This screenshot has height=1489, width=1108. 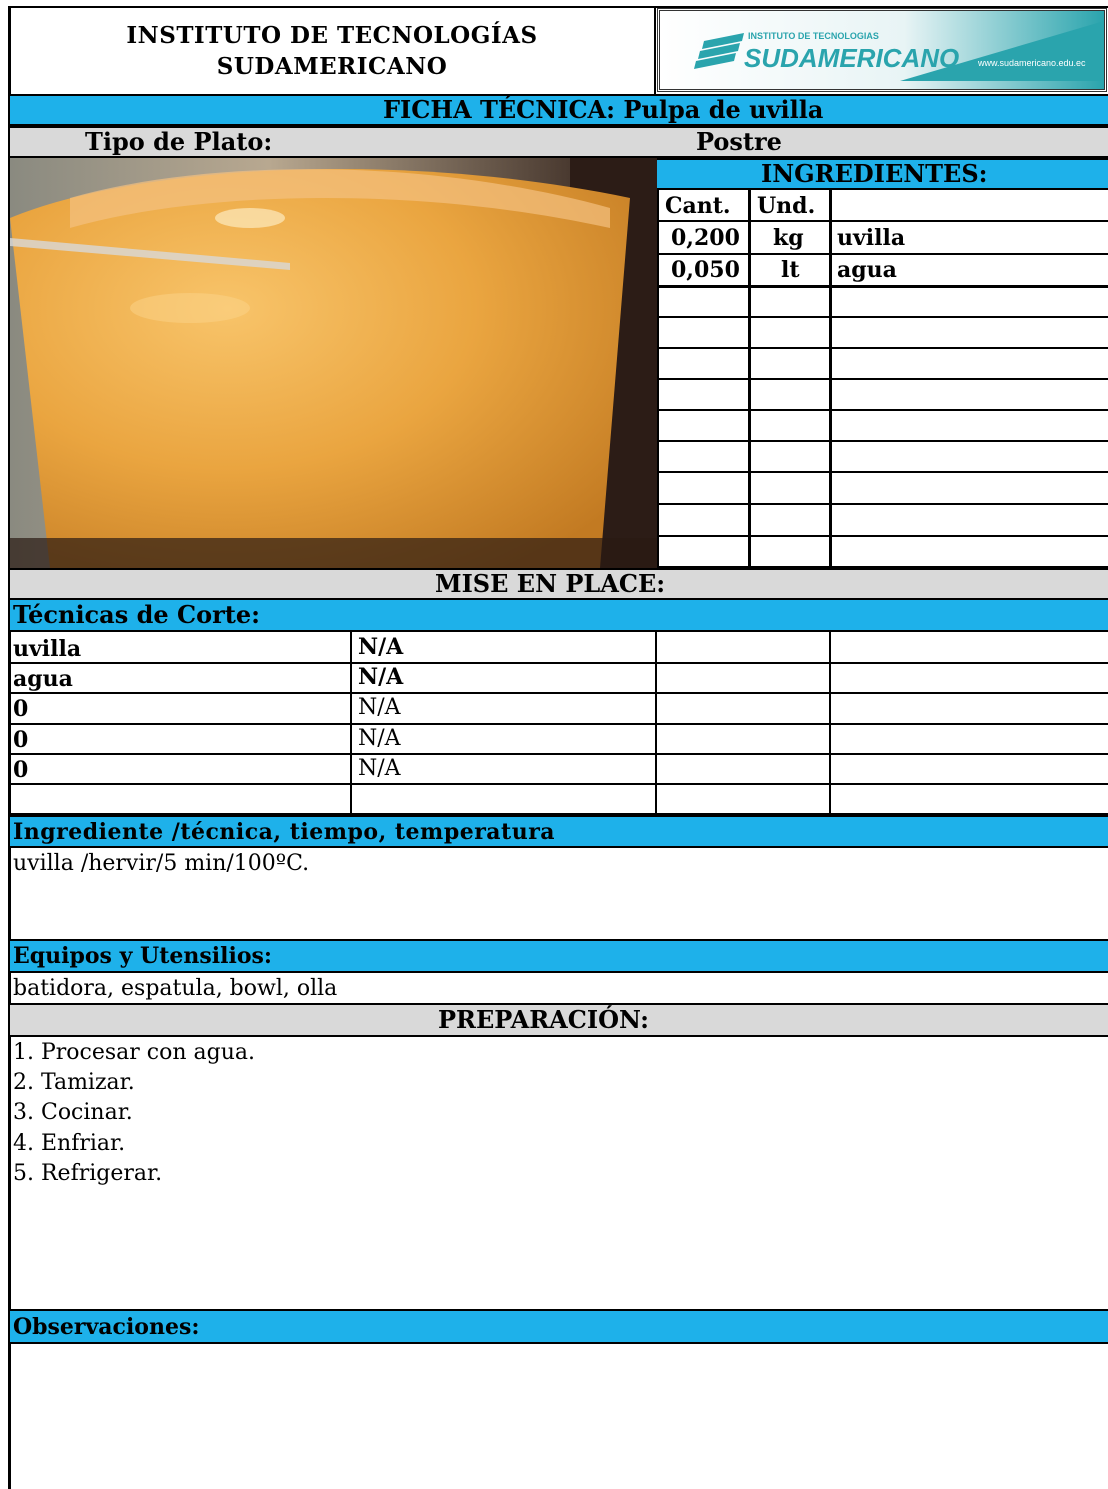 What do you see at coordinates (134, 1052) in the screenshot?
I see `preparacion-step: 1. Procesar con agua.` at bounding box center [134, 1052].